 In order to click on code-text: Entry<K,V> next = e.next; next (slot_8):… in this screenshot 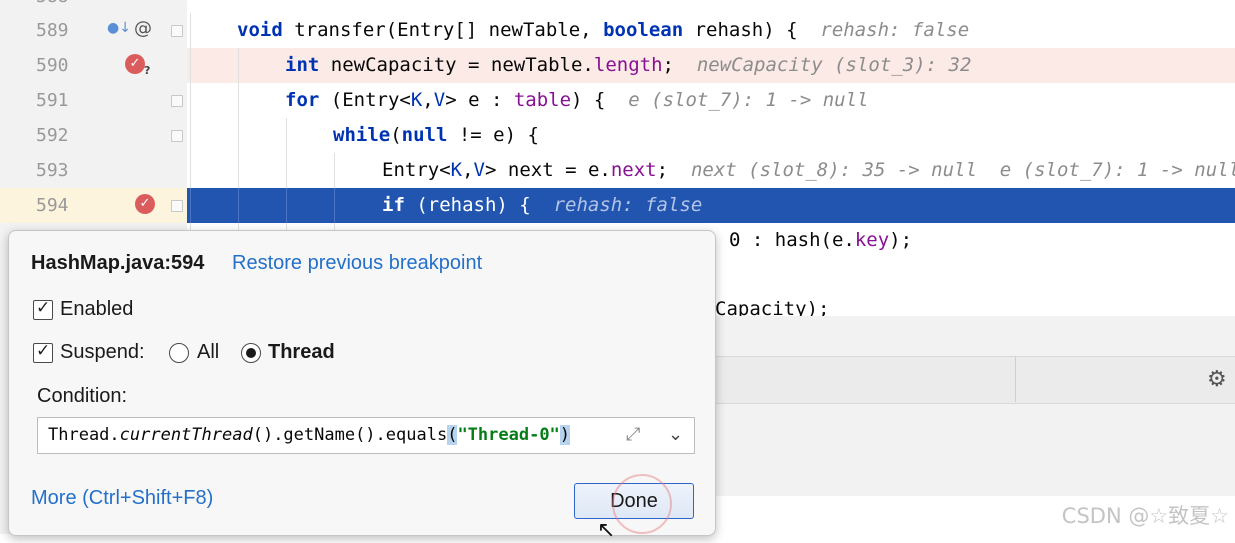, I will do `click(808, 170)`.